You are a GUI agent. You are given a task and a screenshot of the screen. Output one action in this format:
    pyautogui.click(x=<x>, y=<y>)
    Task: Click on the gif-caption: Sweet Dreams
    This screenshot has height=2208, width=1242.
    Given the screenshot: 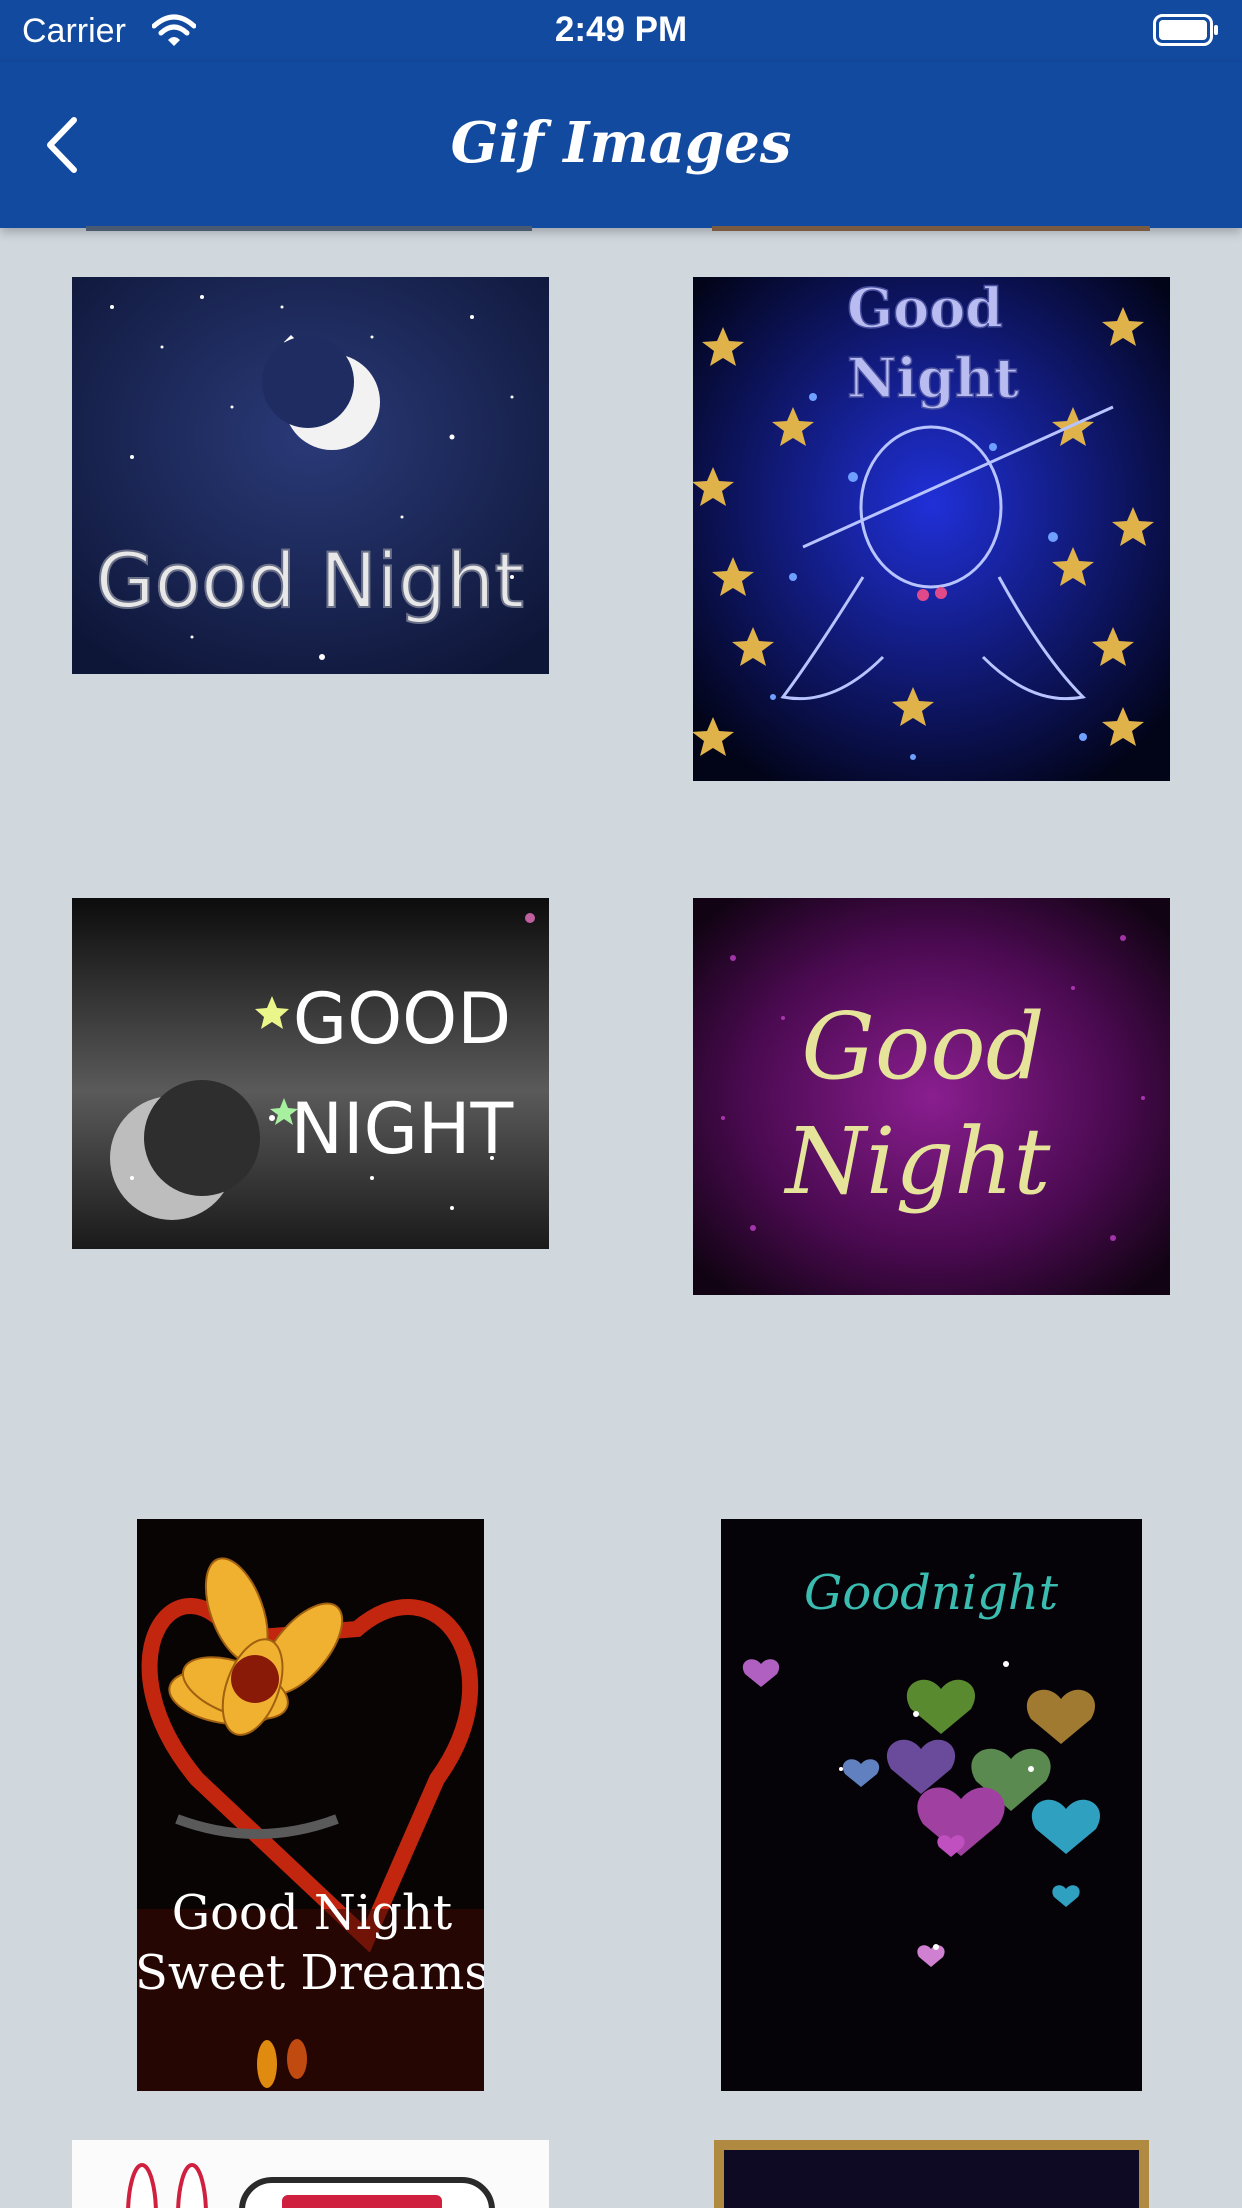 What is the action you would take?
    pyautogui.click(x=310, y=1973)
    